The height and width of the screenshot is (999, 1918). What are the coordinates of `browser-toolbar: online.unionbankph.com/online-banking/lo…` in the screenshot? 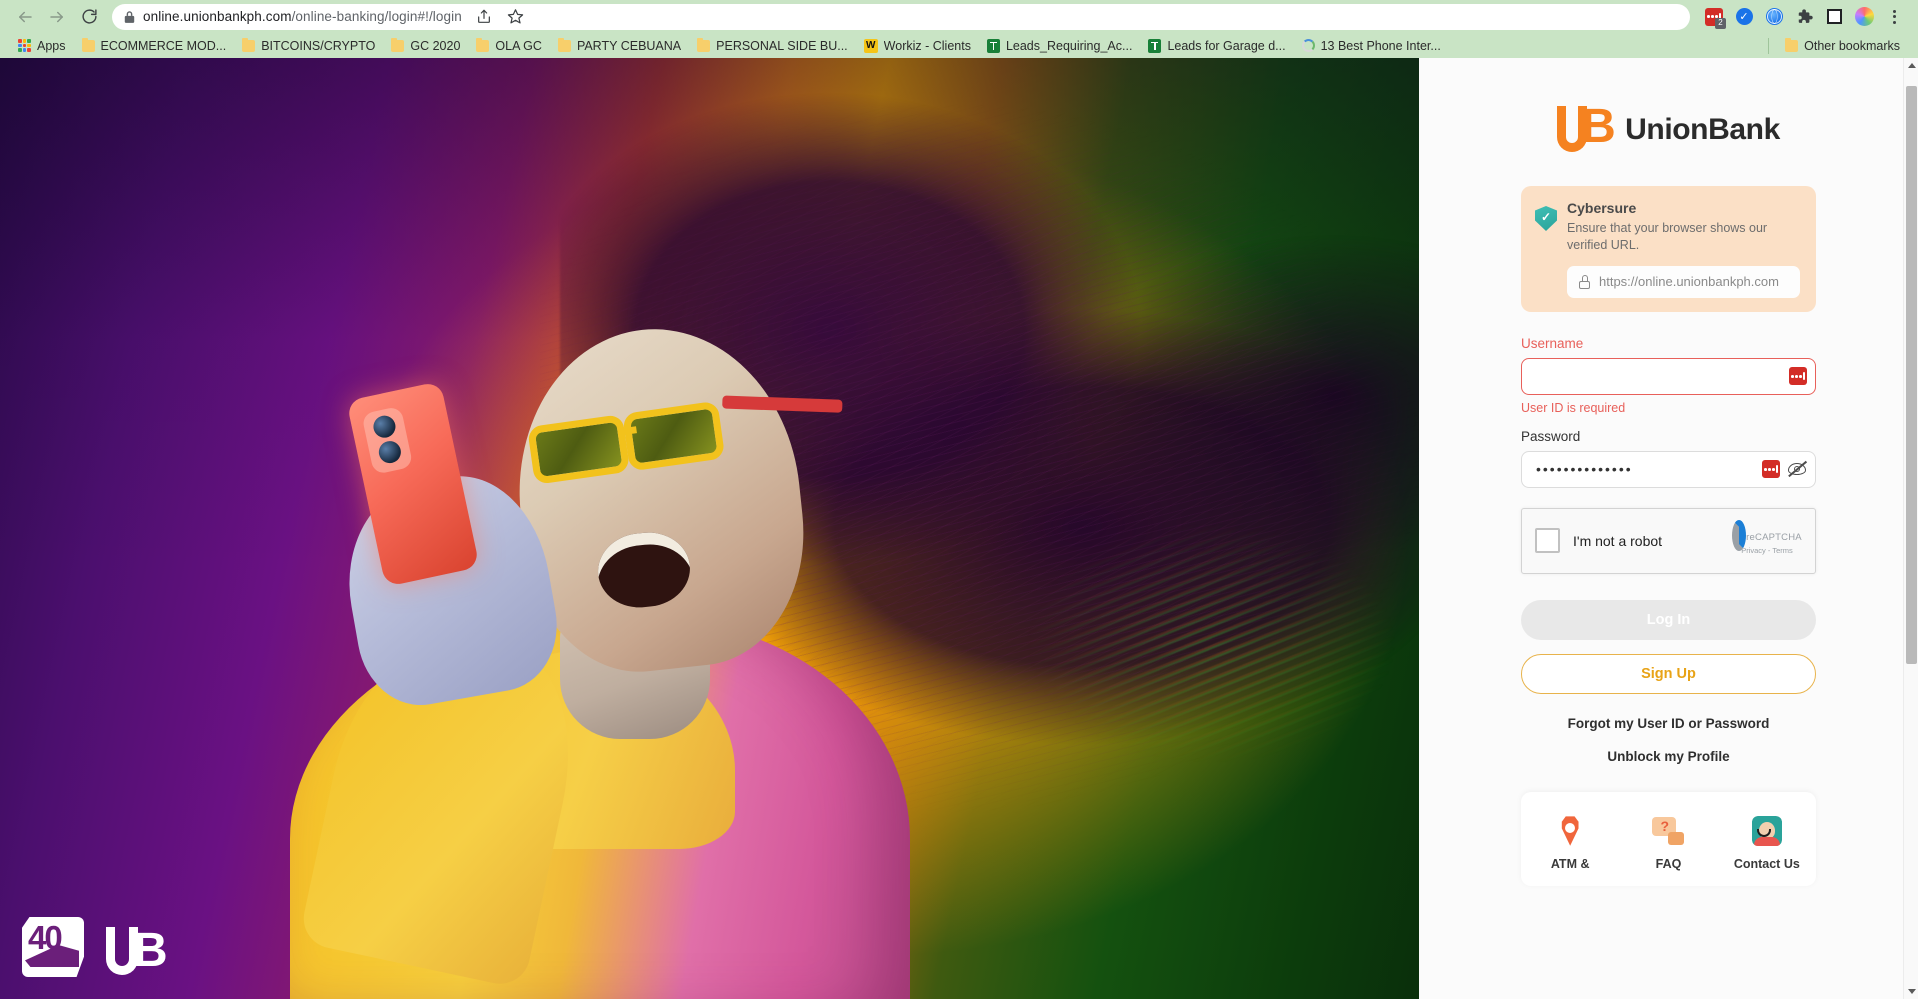 It's located at (959, 16).